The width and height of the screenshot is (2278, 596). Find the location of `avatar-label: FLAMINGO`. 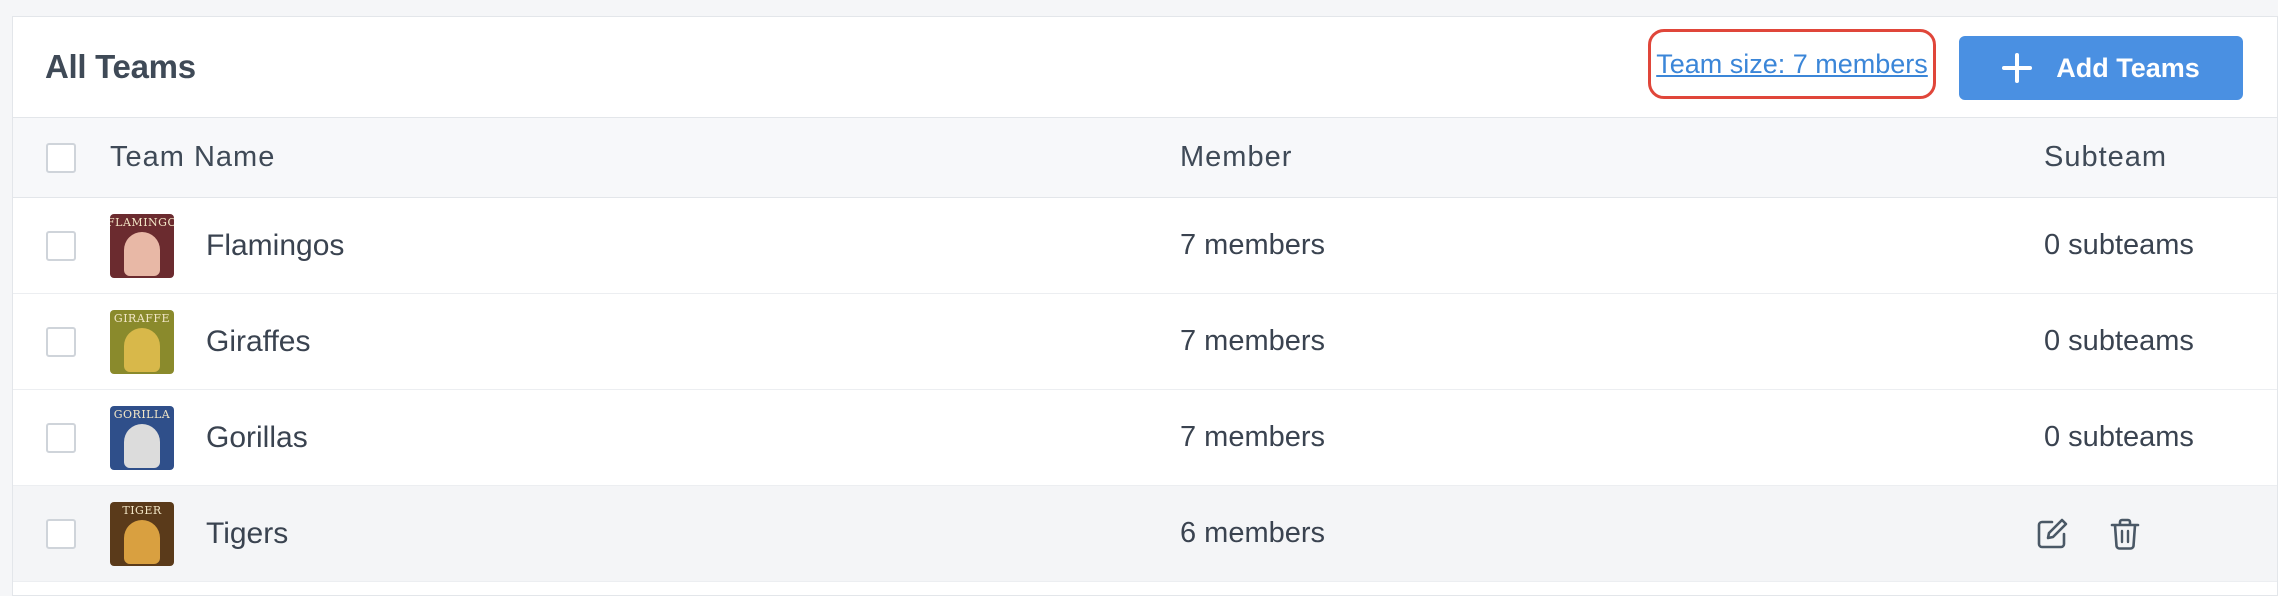

avatar-label: FLAMINGO is located at coordinates (142, 222).